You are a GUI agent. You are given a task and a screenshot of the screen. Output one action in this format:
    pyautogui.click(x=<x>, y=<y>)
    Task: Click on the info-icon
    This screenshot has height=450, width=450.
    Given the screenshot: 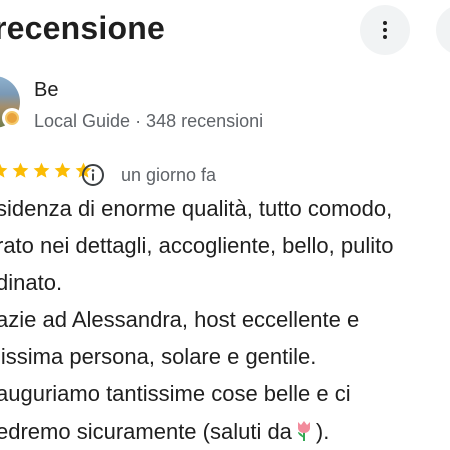 What is the action you would take?
    pyautogui.click(x=93, y=175)
    